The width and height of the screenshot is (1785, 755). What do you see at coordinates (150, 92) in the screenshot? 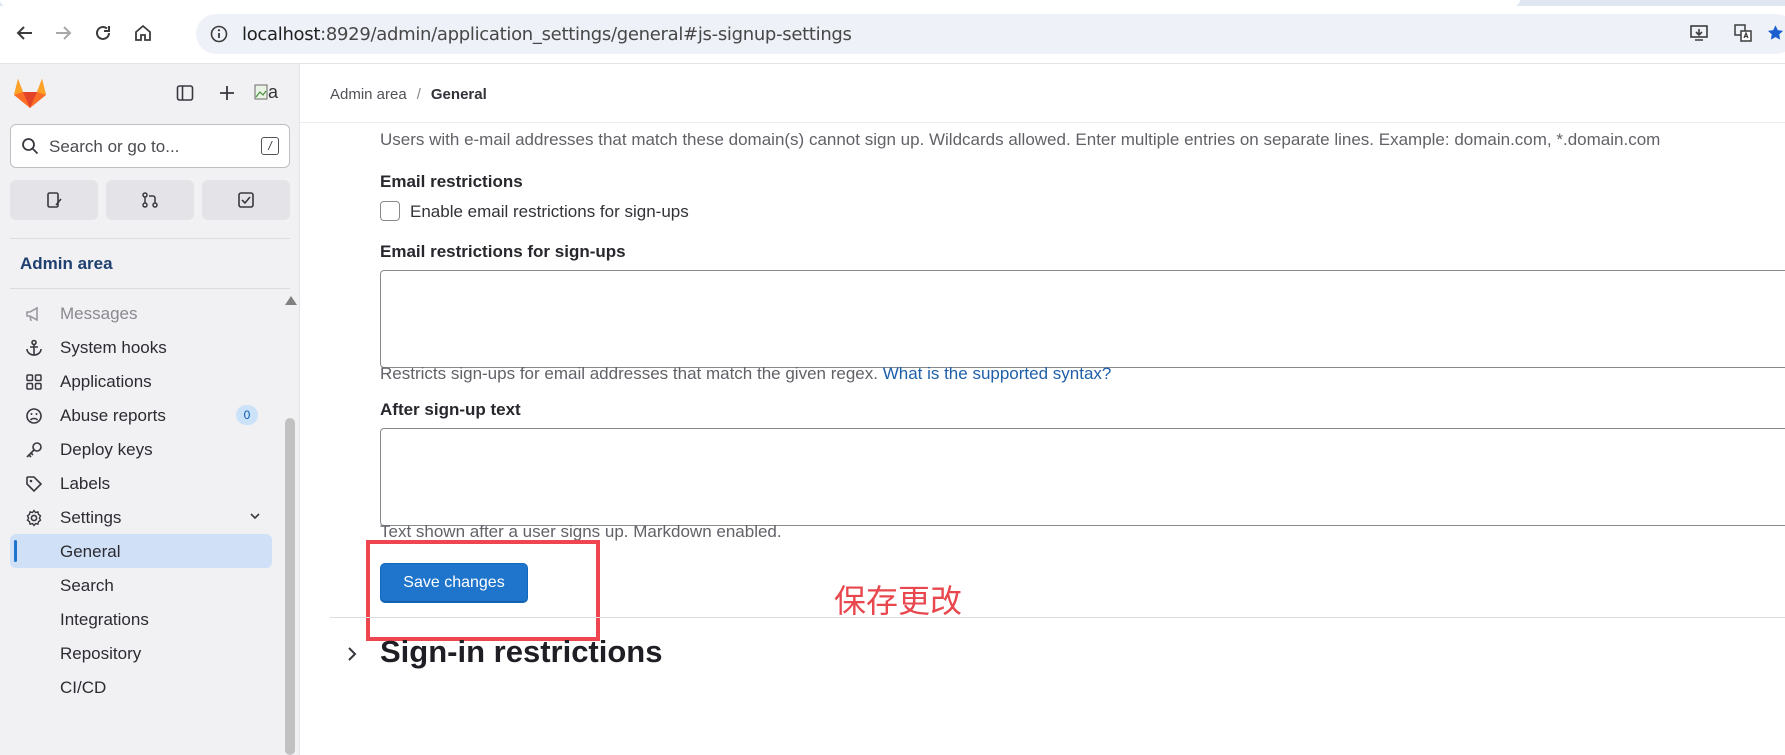
I see `sidebar-header: a` at bounding box center [150, 92].